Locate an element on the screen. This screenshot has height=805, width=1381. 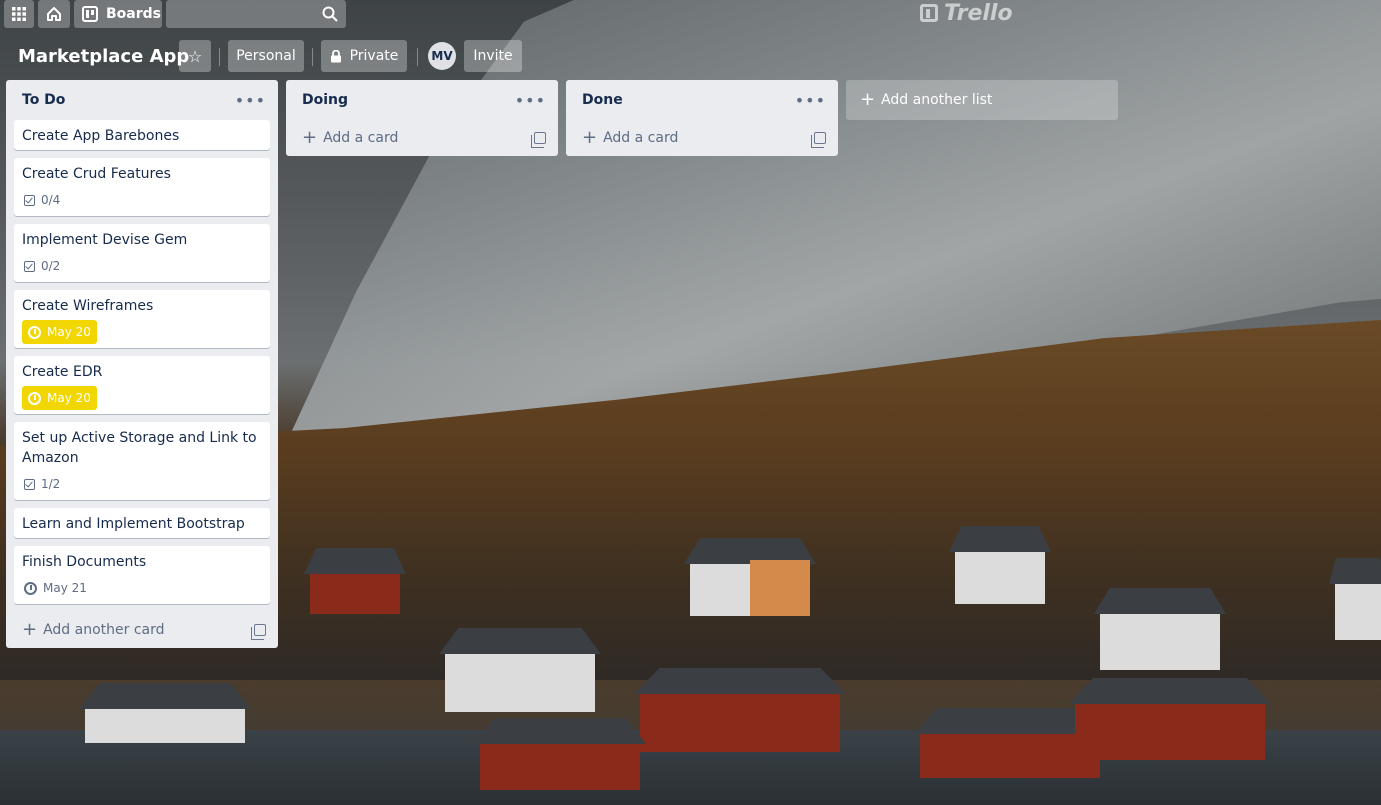
home-icon is located at coordinates (54, 14).